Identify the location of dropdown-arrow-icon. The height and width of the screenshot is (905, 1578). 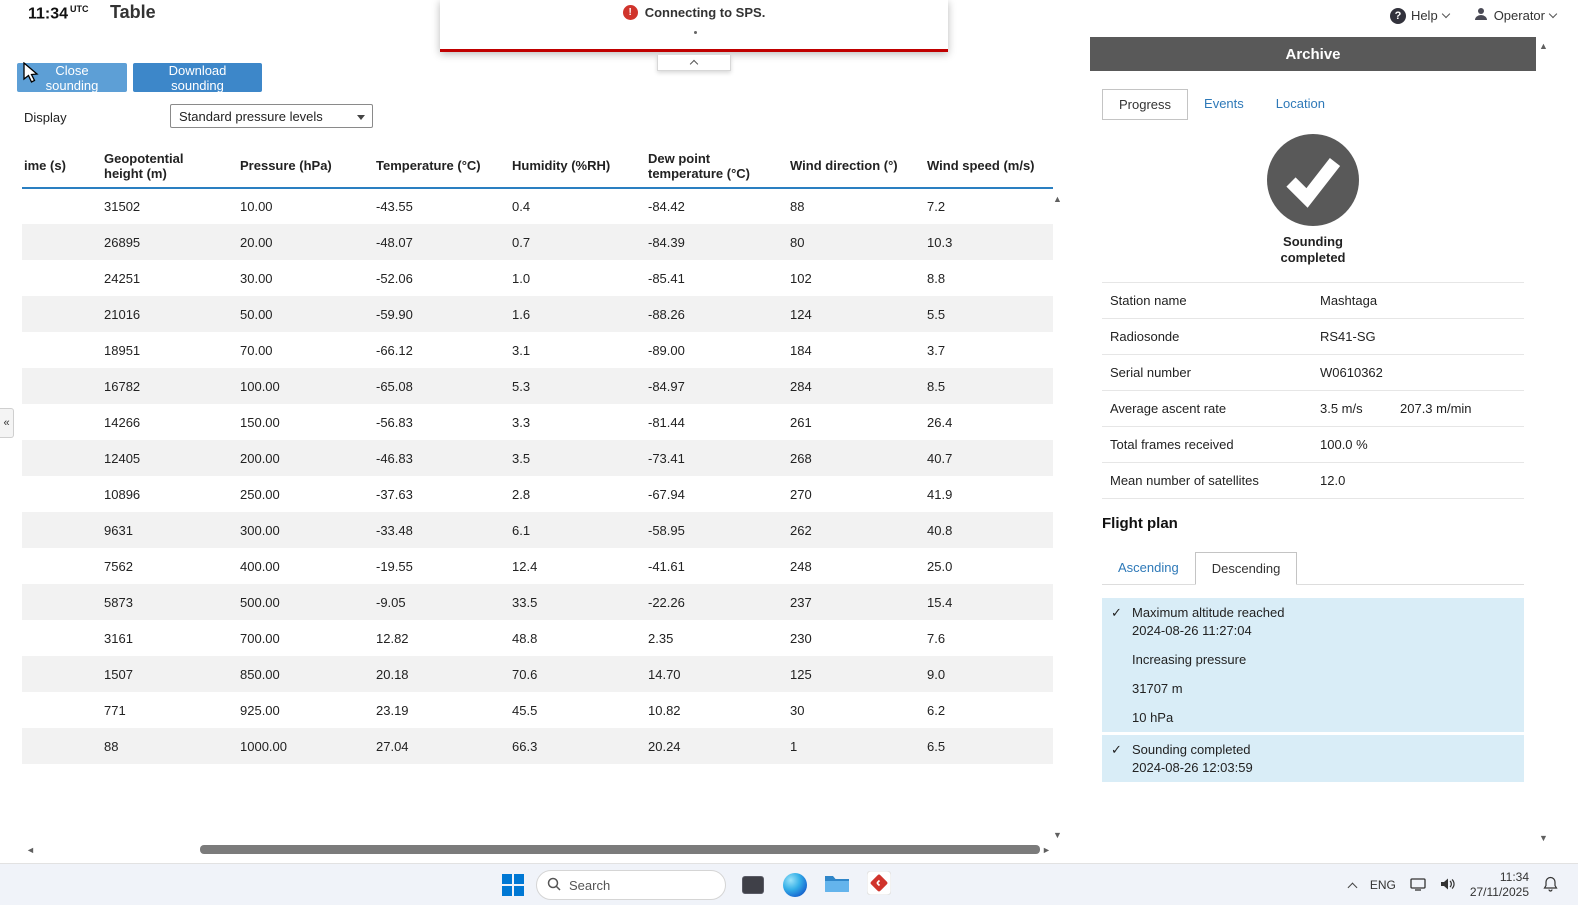
(361, 117).